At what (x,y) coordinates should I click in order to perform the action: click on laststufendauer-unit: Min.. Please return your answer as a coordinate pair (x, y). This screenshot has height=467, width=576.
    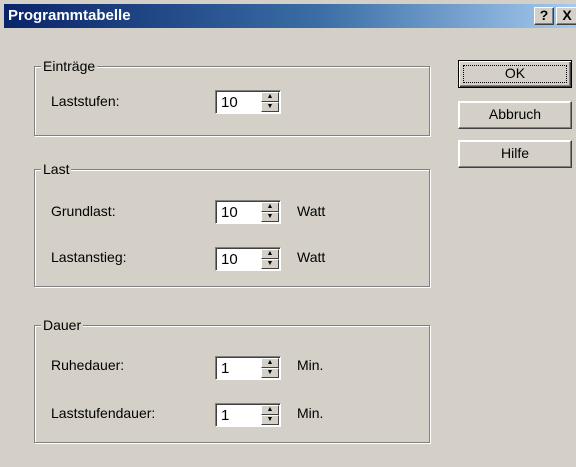
    Looking at the image, I should click on (310, 413).